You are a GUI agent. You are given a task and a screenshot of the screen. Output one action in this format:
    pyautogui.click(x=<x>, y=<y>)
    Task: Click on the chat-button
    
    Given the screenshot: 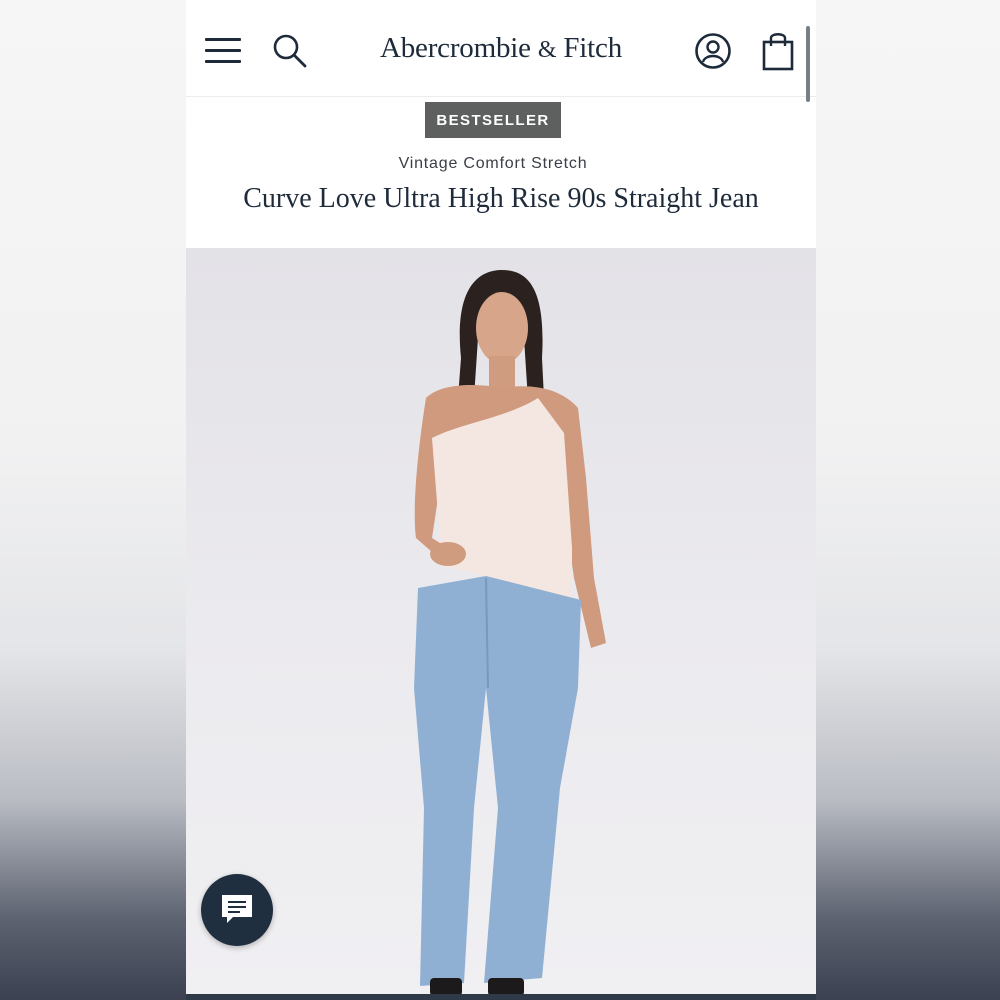 What is the action you would take?
    pyautogui.click(x=237, y=910)
    